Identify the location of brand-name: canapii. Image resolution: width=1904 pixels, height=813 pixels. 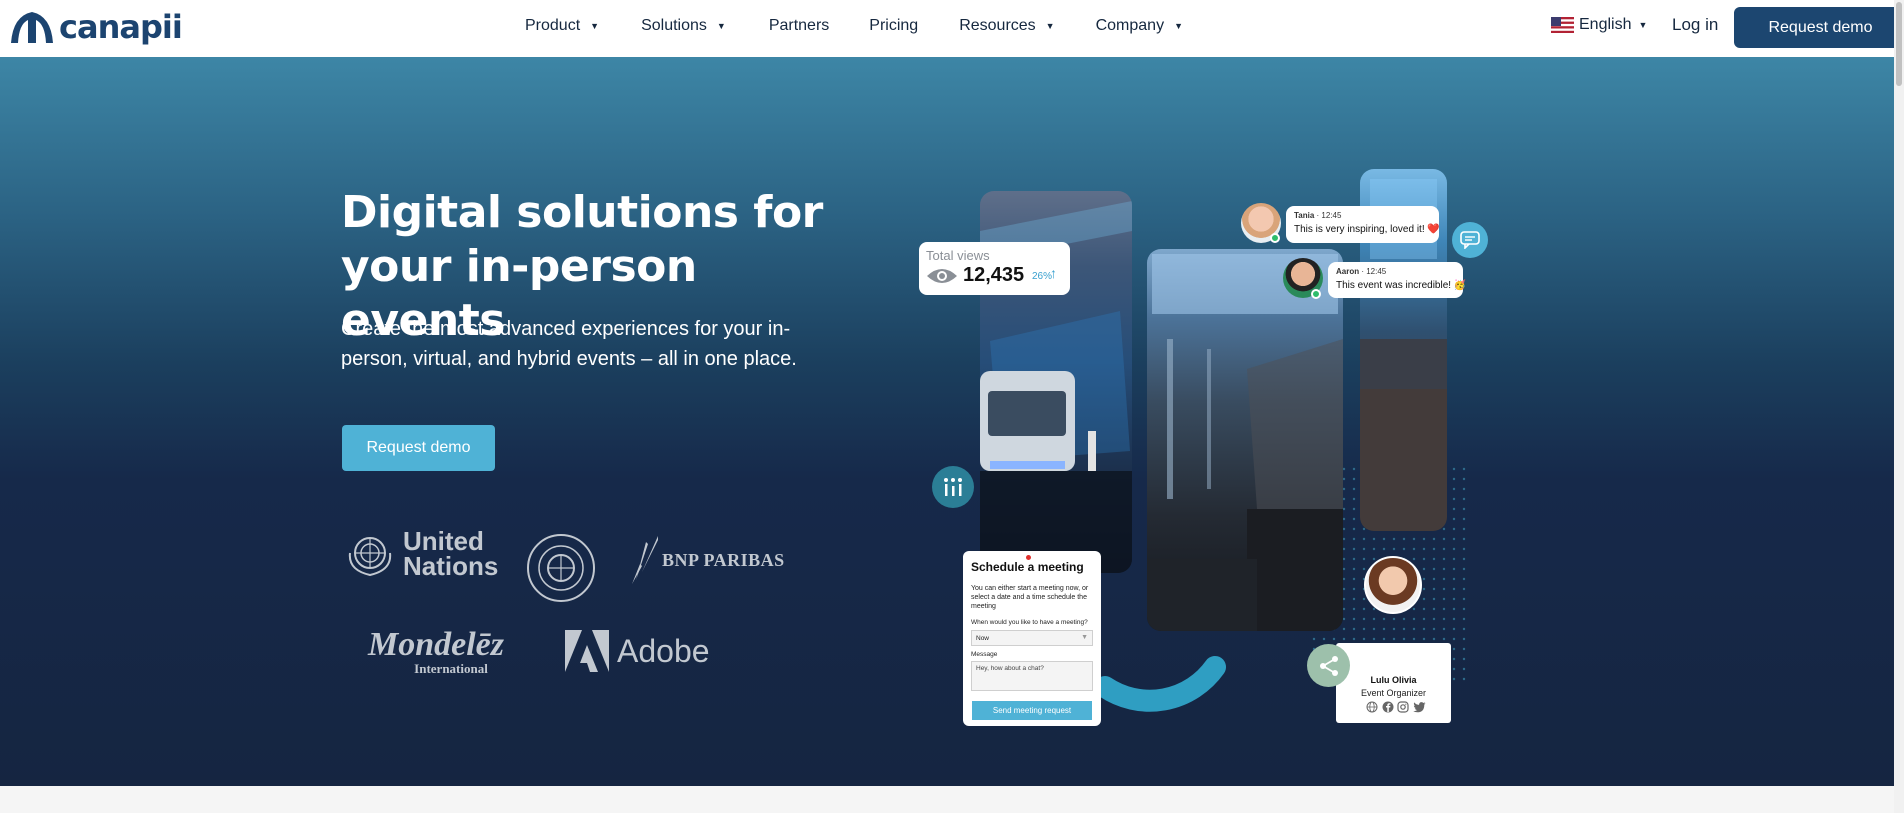
(121, 27).